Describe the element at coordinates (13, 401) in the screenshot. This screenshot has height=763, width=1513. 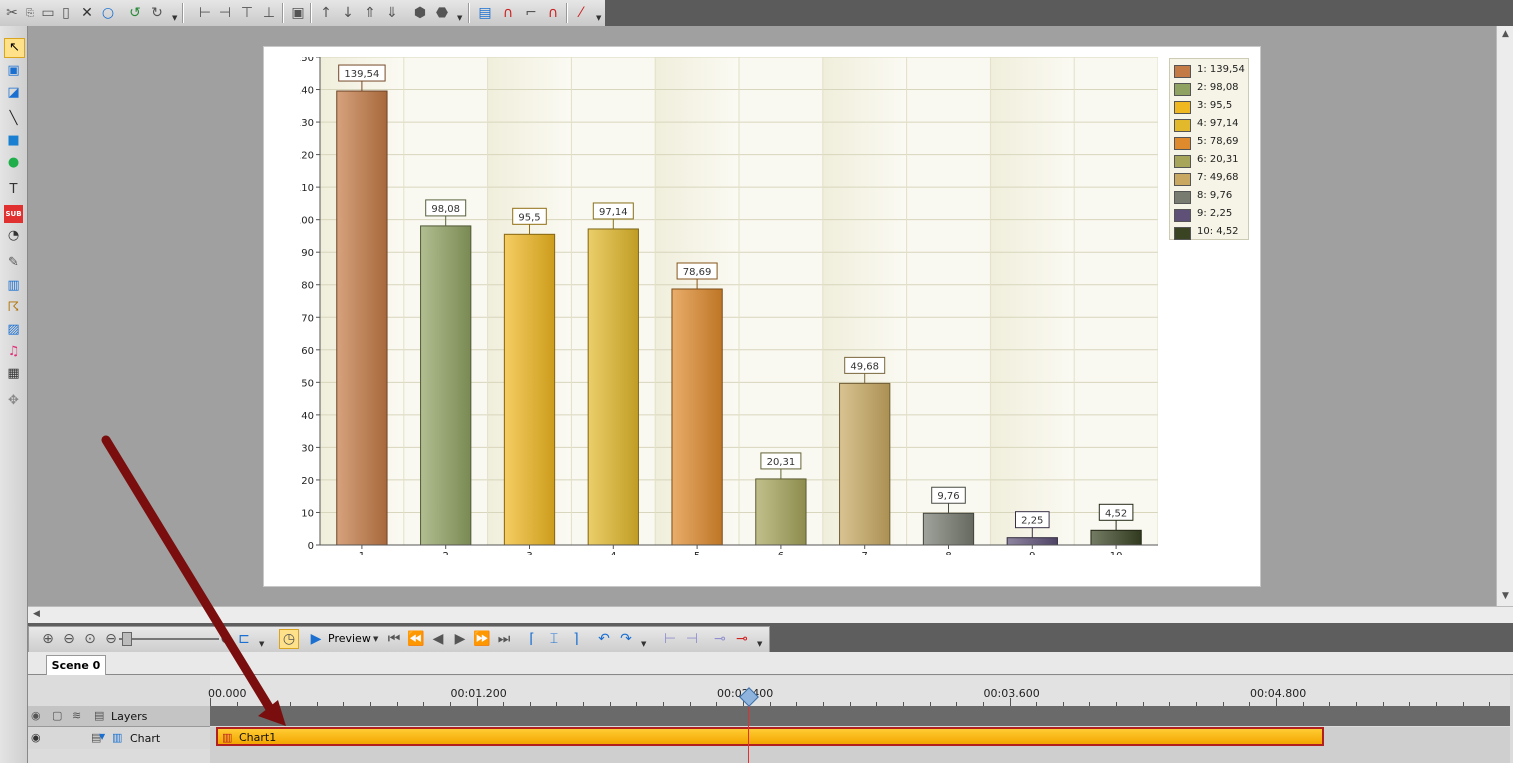
I see `move-icon: ✥` at that location.